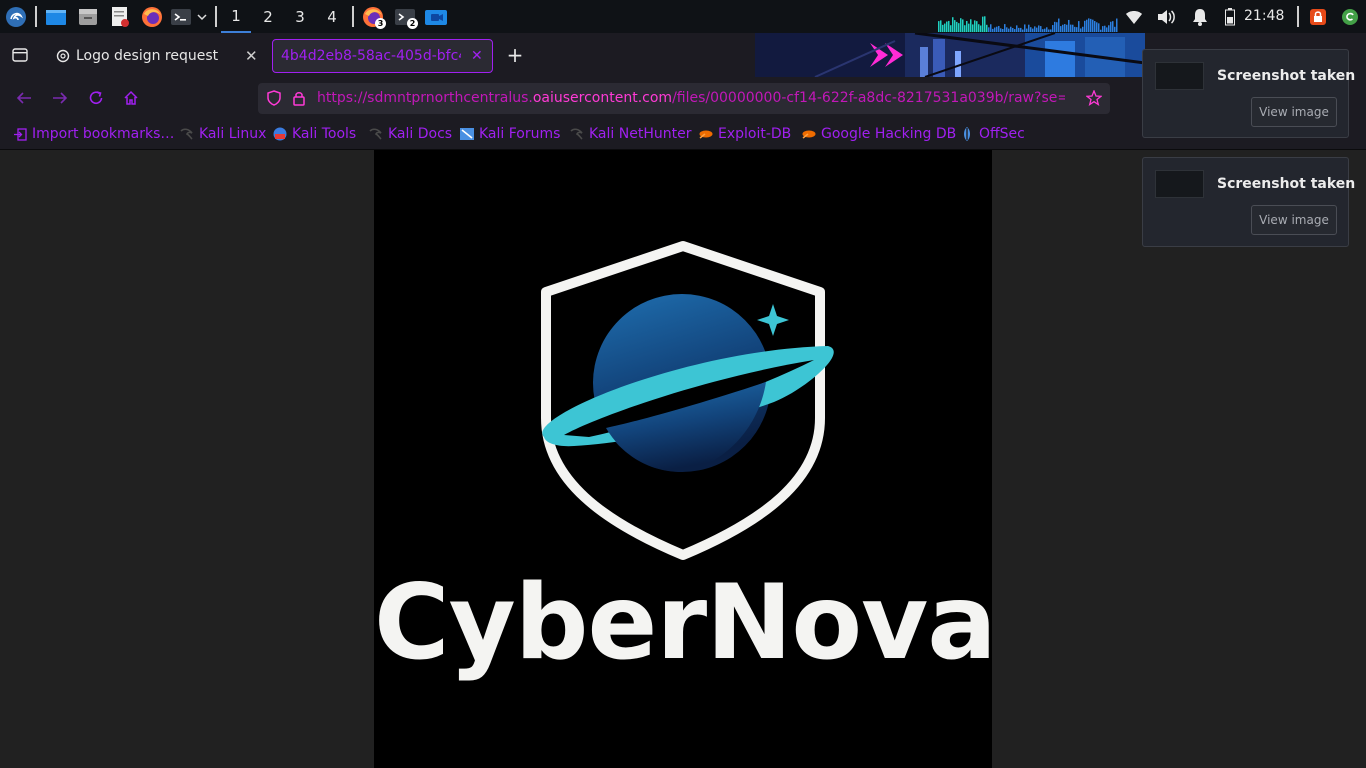 The height and width of the screenshot is (768, 1366). I want to click on firefox-window-icon: 3, so click(373, 16).